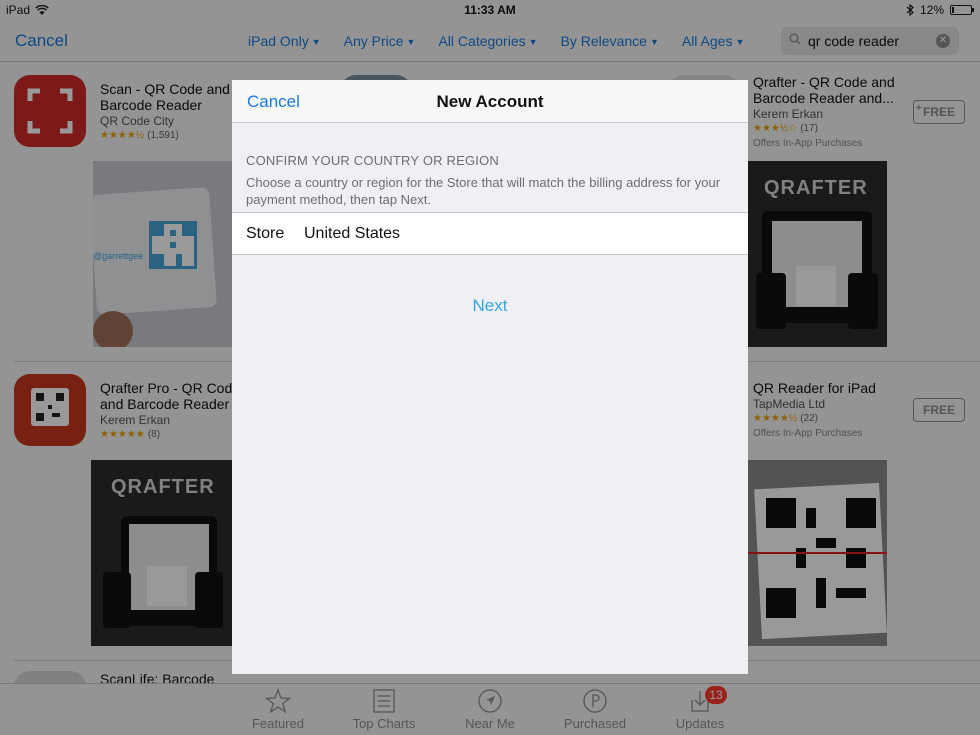 This screenshot has height=735, width=980. What do you see at coordinates (490, 233) in the screenshot?
I see `store-country-row: Store United States` at bounding box center [490, 233].